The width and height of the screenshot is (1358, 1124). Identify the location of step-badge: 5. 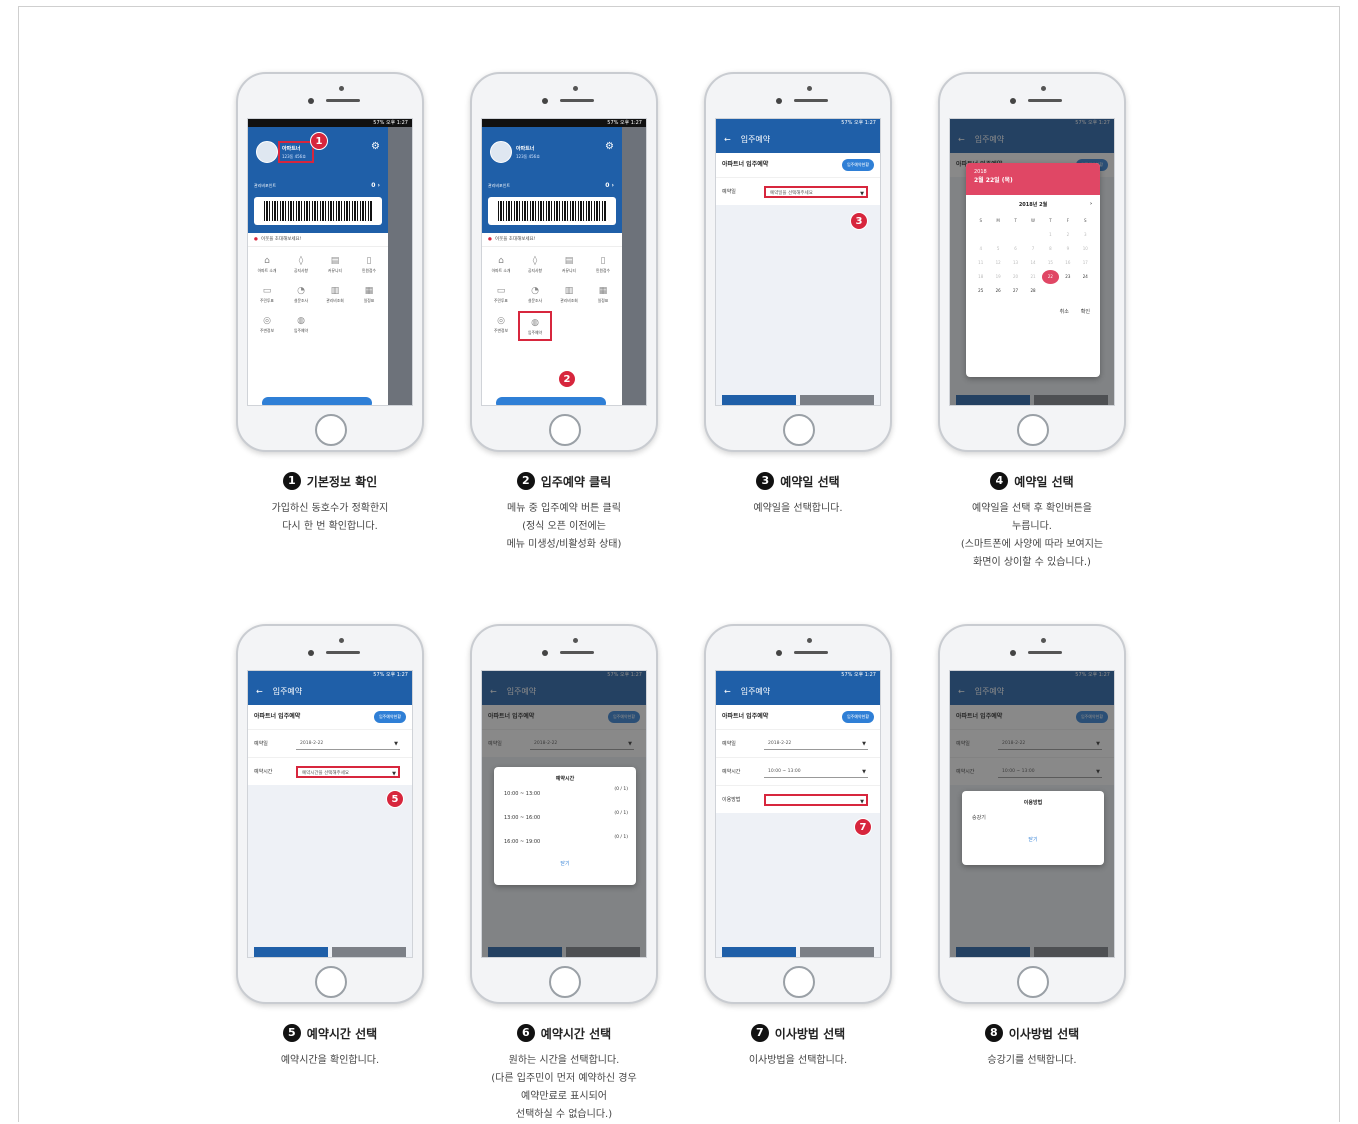
(395, 799).